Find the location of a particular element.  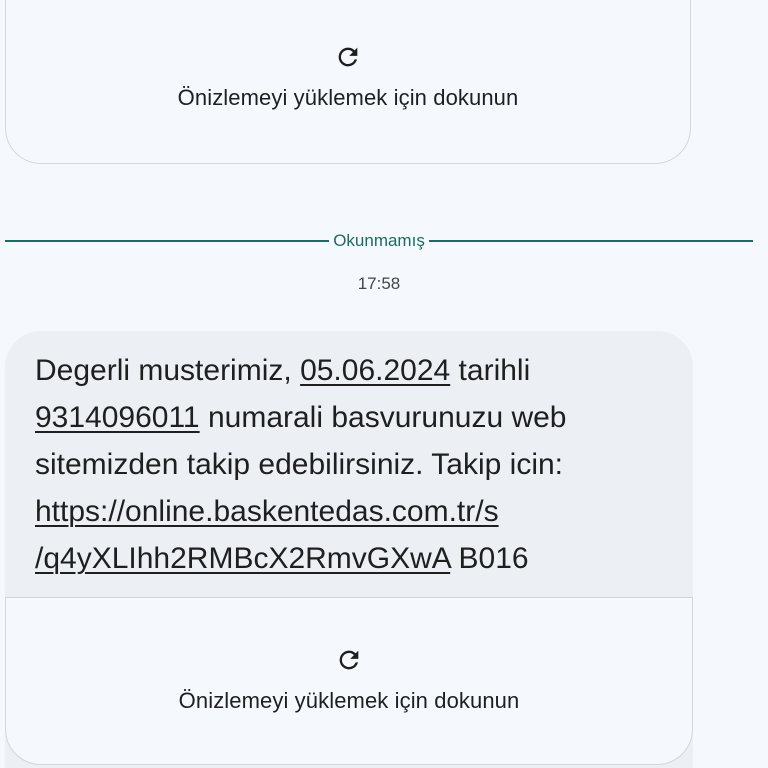

message-timestamp: 17:58 is located at coordinates (379, 283).